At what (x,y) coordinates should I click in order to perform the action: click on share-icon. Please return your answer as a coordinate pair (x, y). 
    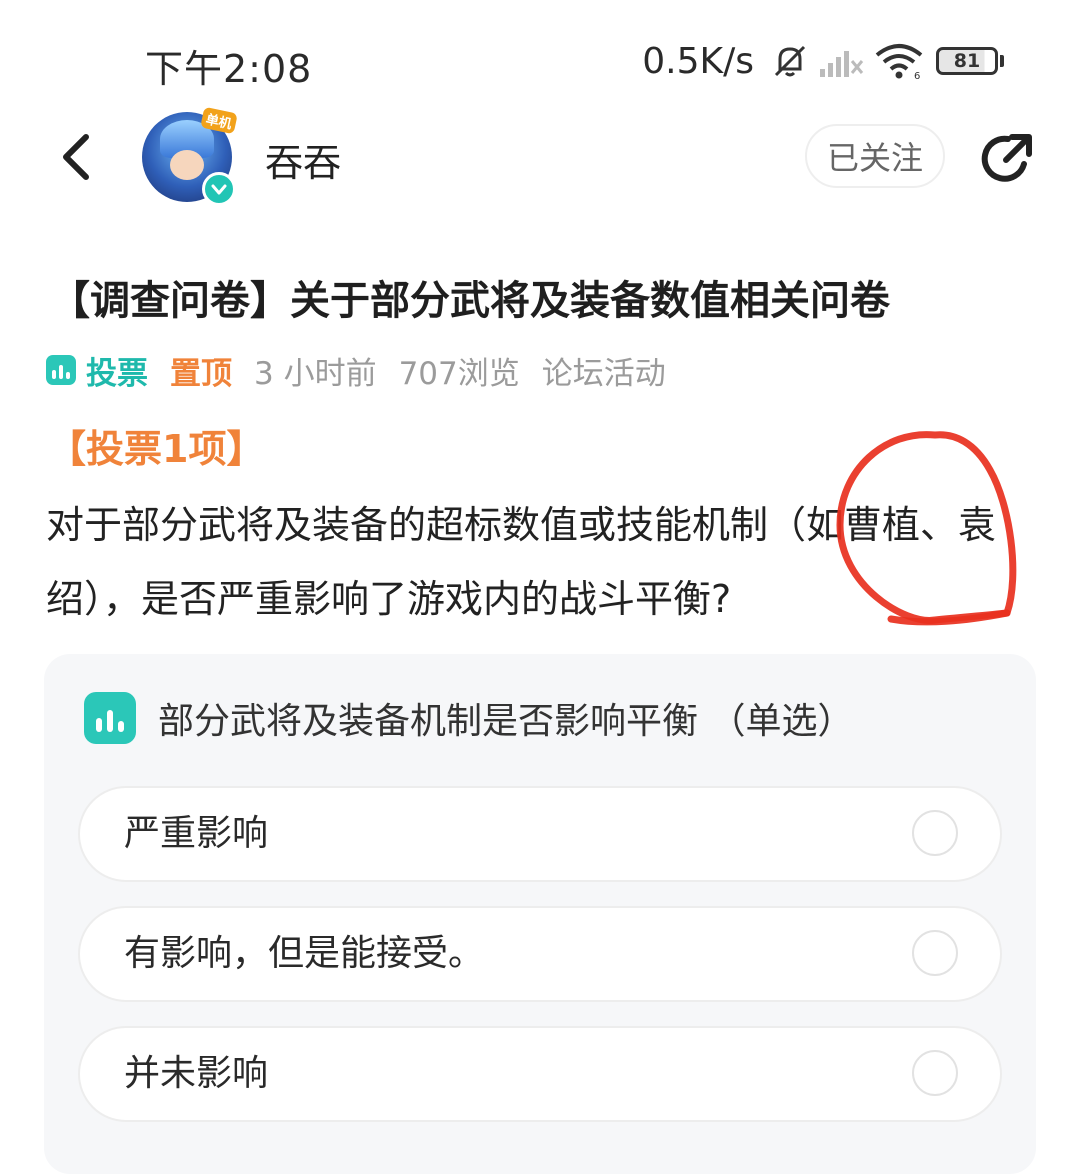
    Looking at the image, I should click on (1006, 158).